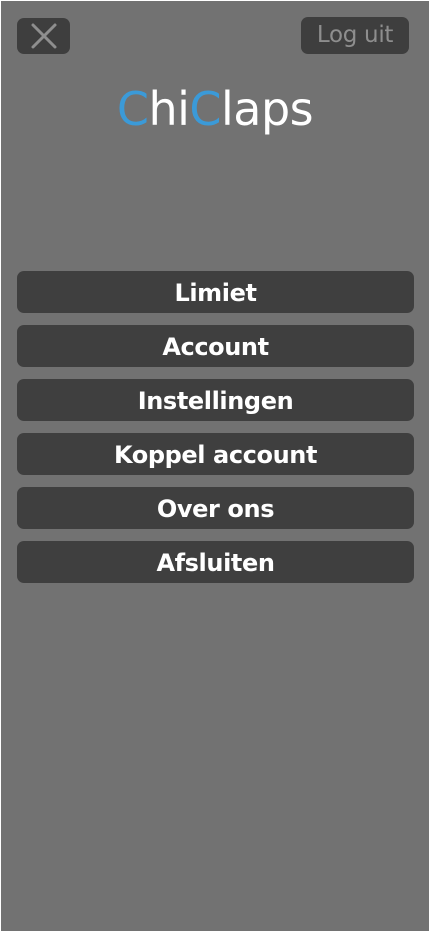 The width and height of the screenshot is (430, 933). I want to click on close-icon, so click(44, 36).